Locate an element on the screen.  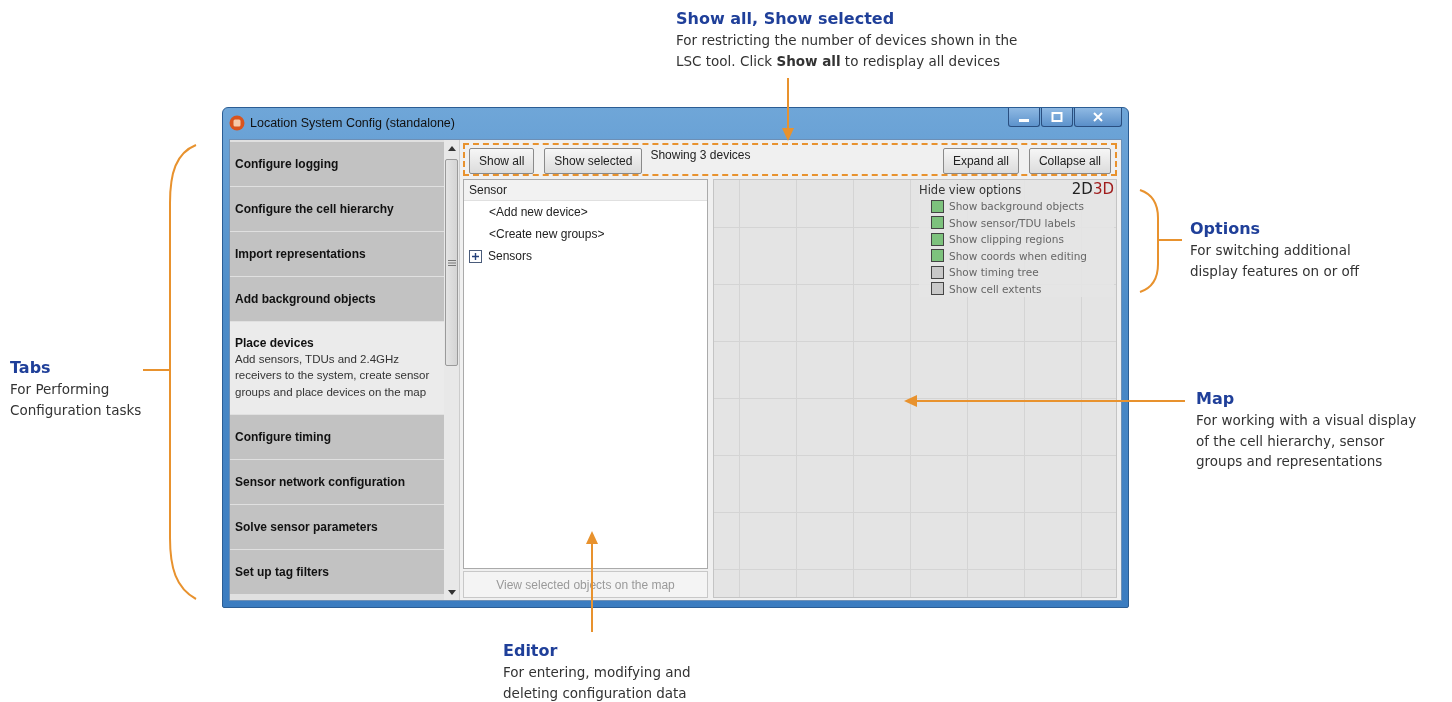
close-button is located at coordinates (1098, 117).